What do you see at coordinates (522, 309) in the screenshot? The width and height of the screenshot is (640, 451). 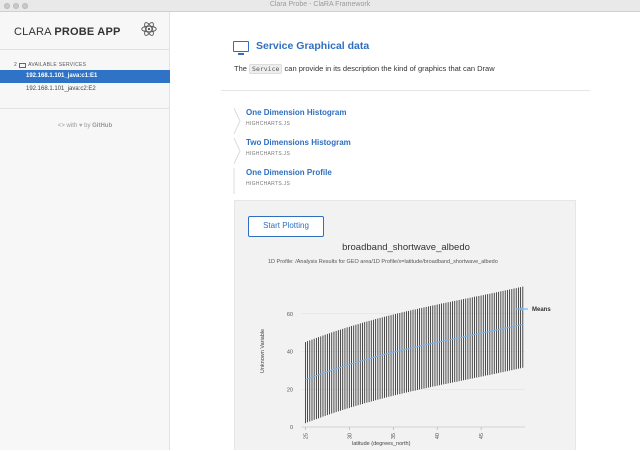 I see `legend-marker` at bounding box center [522, 309].